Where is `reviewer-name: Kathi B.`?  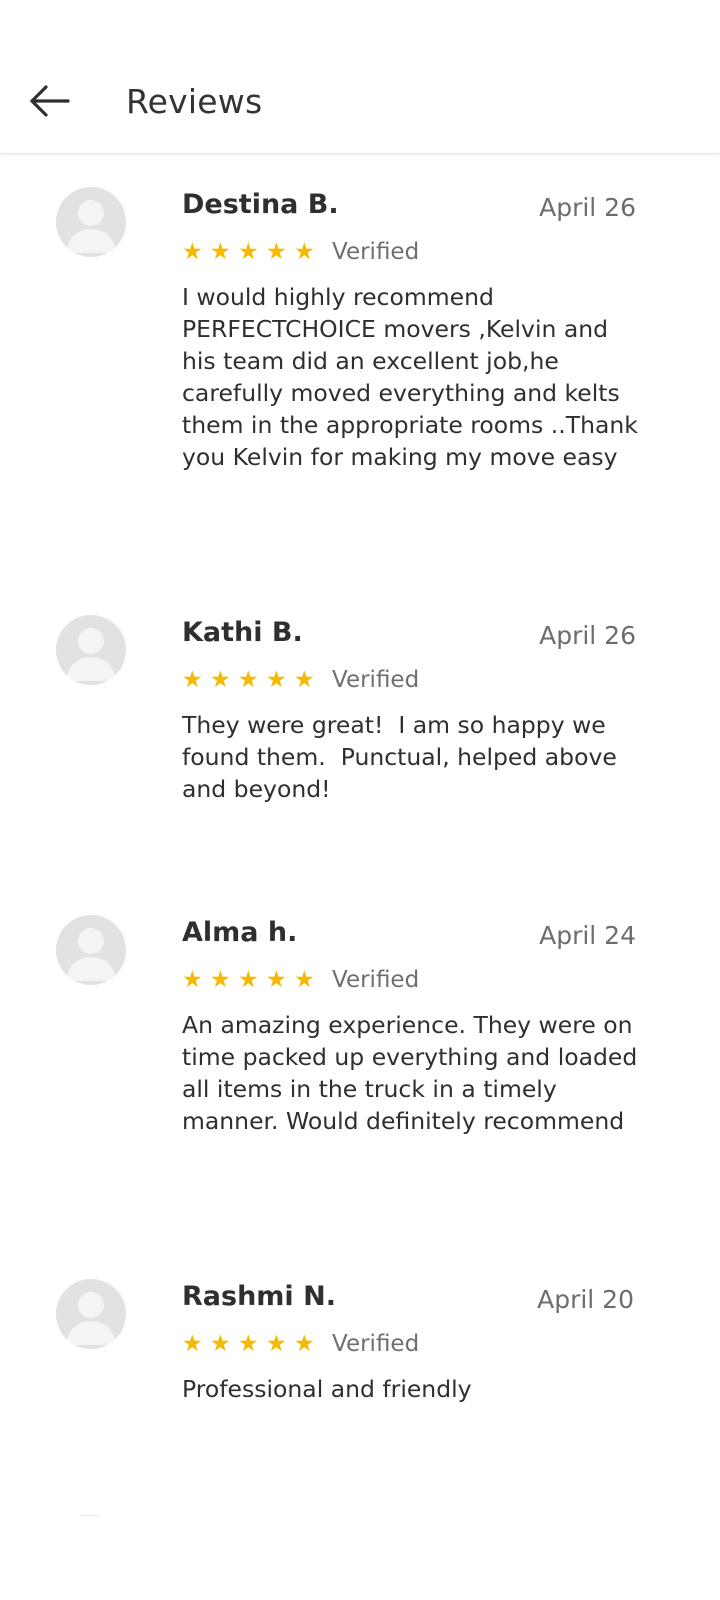 reviewer-name: Kathi B. is located at coordinates (242, 632).